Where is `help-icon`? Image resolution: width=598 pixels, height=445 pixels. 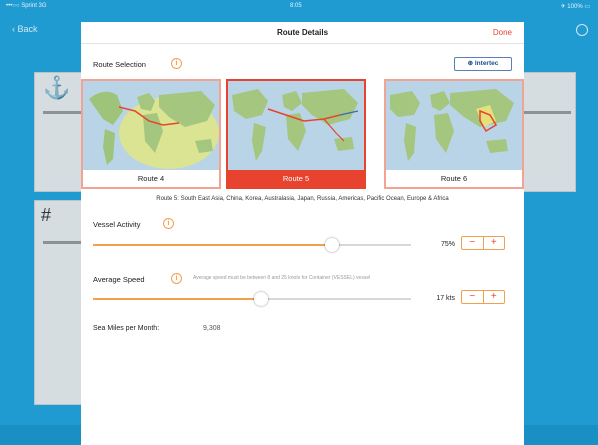 help-icon is located at coordinates (582, 30).